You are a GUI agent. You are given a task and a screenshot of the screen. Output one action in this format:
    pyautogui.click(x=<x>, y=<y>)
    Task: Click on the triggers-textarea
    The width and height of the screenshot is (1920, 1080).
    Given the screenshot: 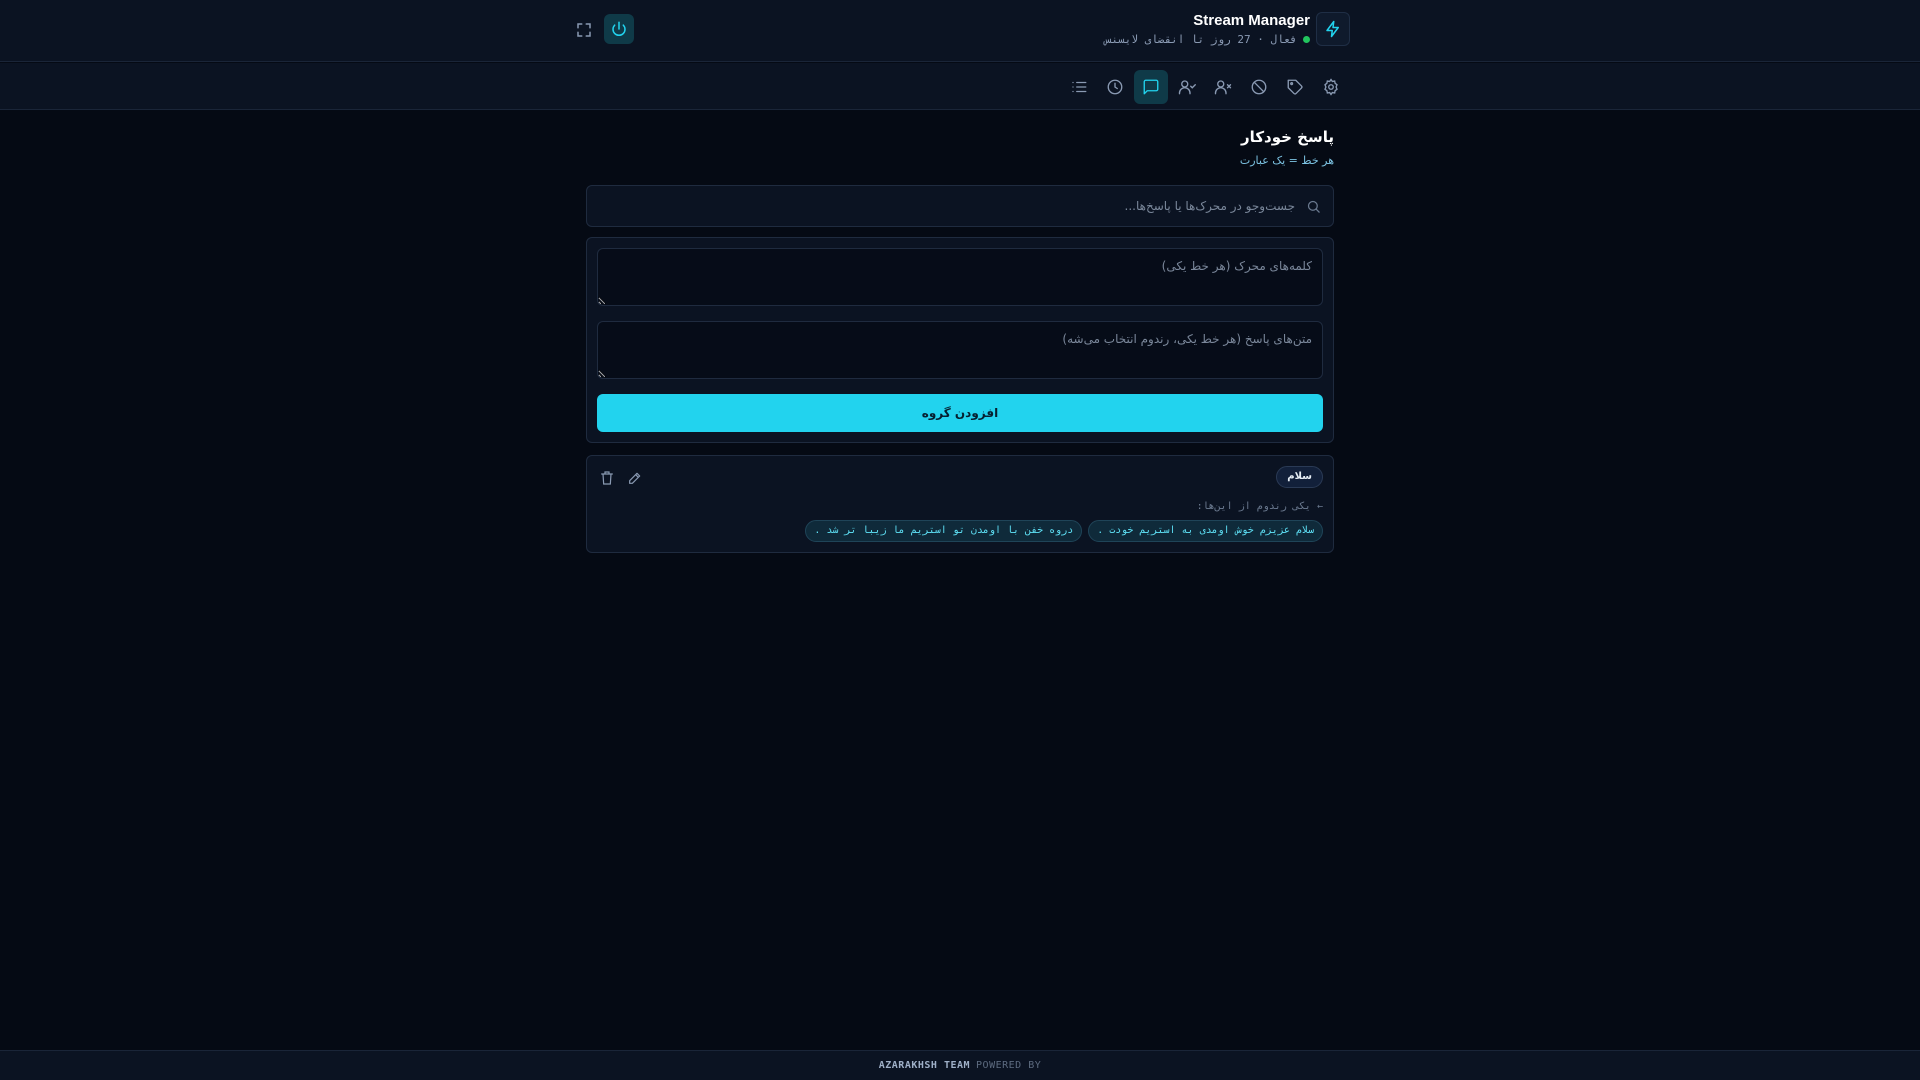 What is the action you would take?
    pyautogui.click(x=960, y=277)
    